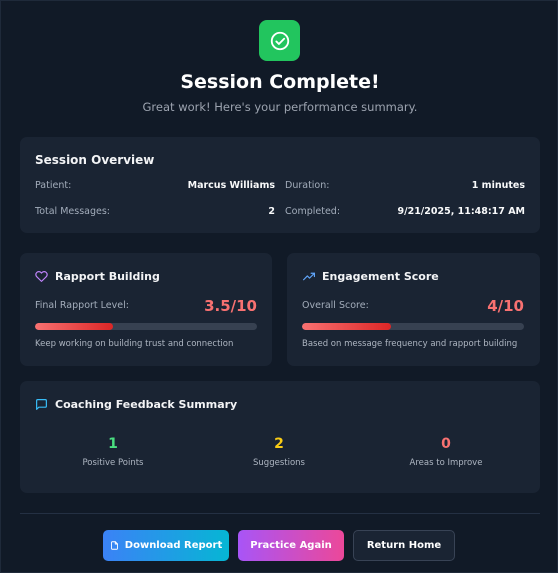 This screenshot has width=558, height=573. What do you see at coordinates (95, 160) in the screenshot?
I see `session-overview-title: Session Overview` at bounding box center [95, 160].